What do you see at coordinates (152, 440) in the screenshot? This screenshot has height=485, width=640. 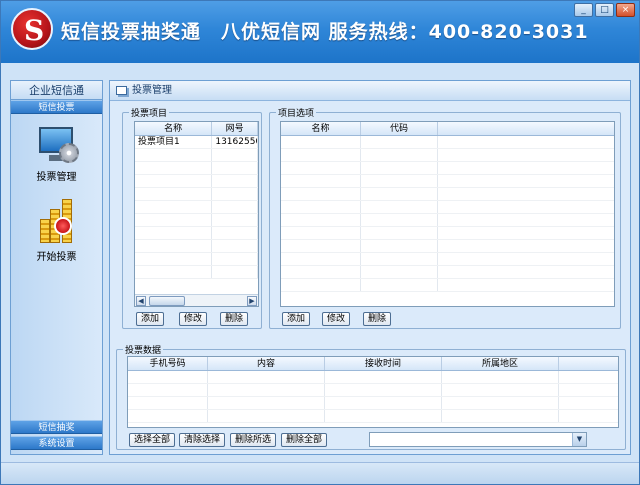 I see `select-all-button: 选择全部` at bounding box center [152, 440].